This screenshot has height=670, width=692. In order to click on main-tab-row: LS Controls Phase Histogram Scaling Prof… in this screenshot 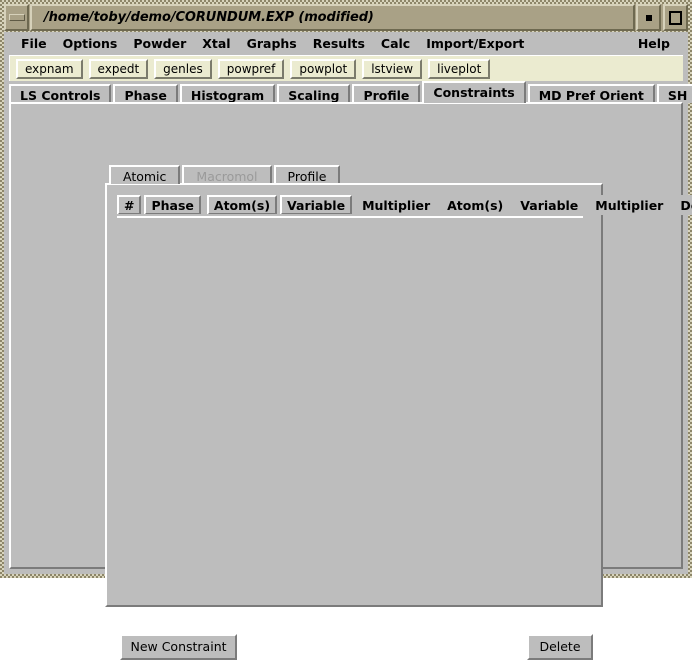, I will do `click(350, 92)`.